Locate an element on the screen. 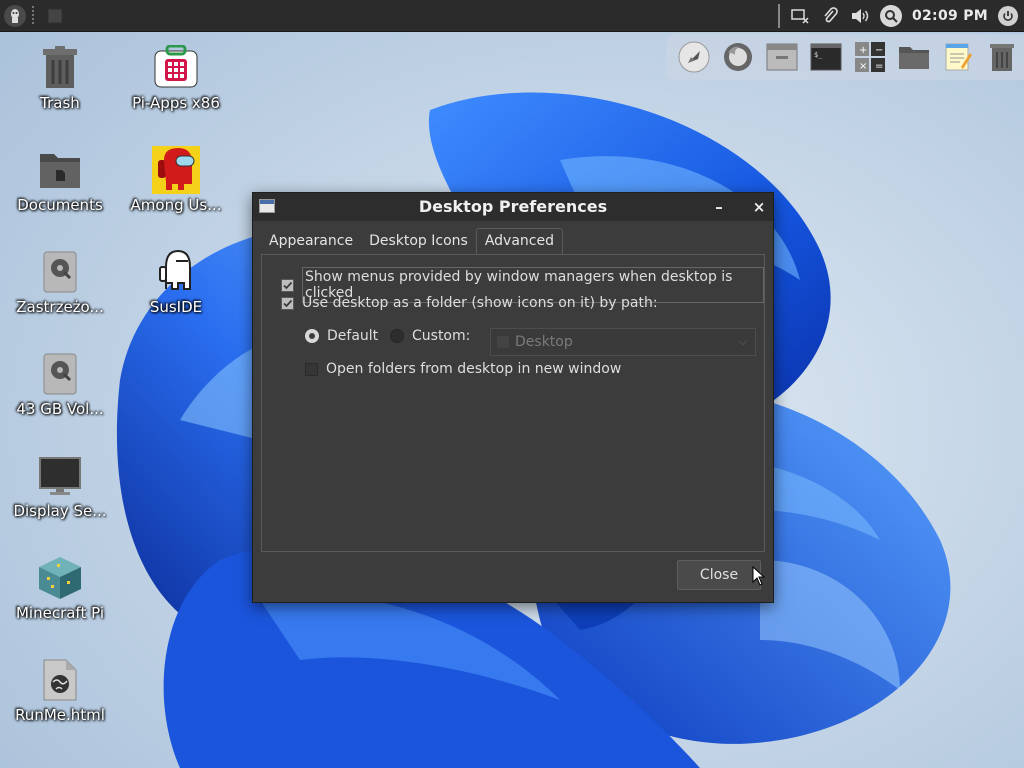  desktop-icon-documents: Documents is located at coordinates (60, 180).